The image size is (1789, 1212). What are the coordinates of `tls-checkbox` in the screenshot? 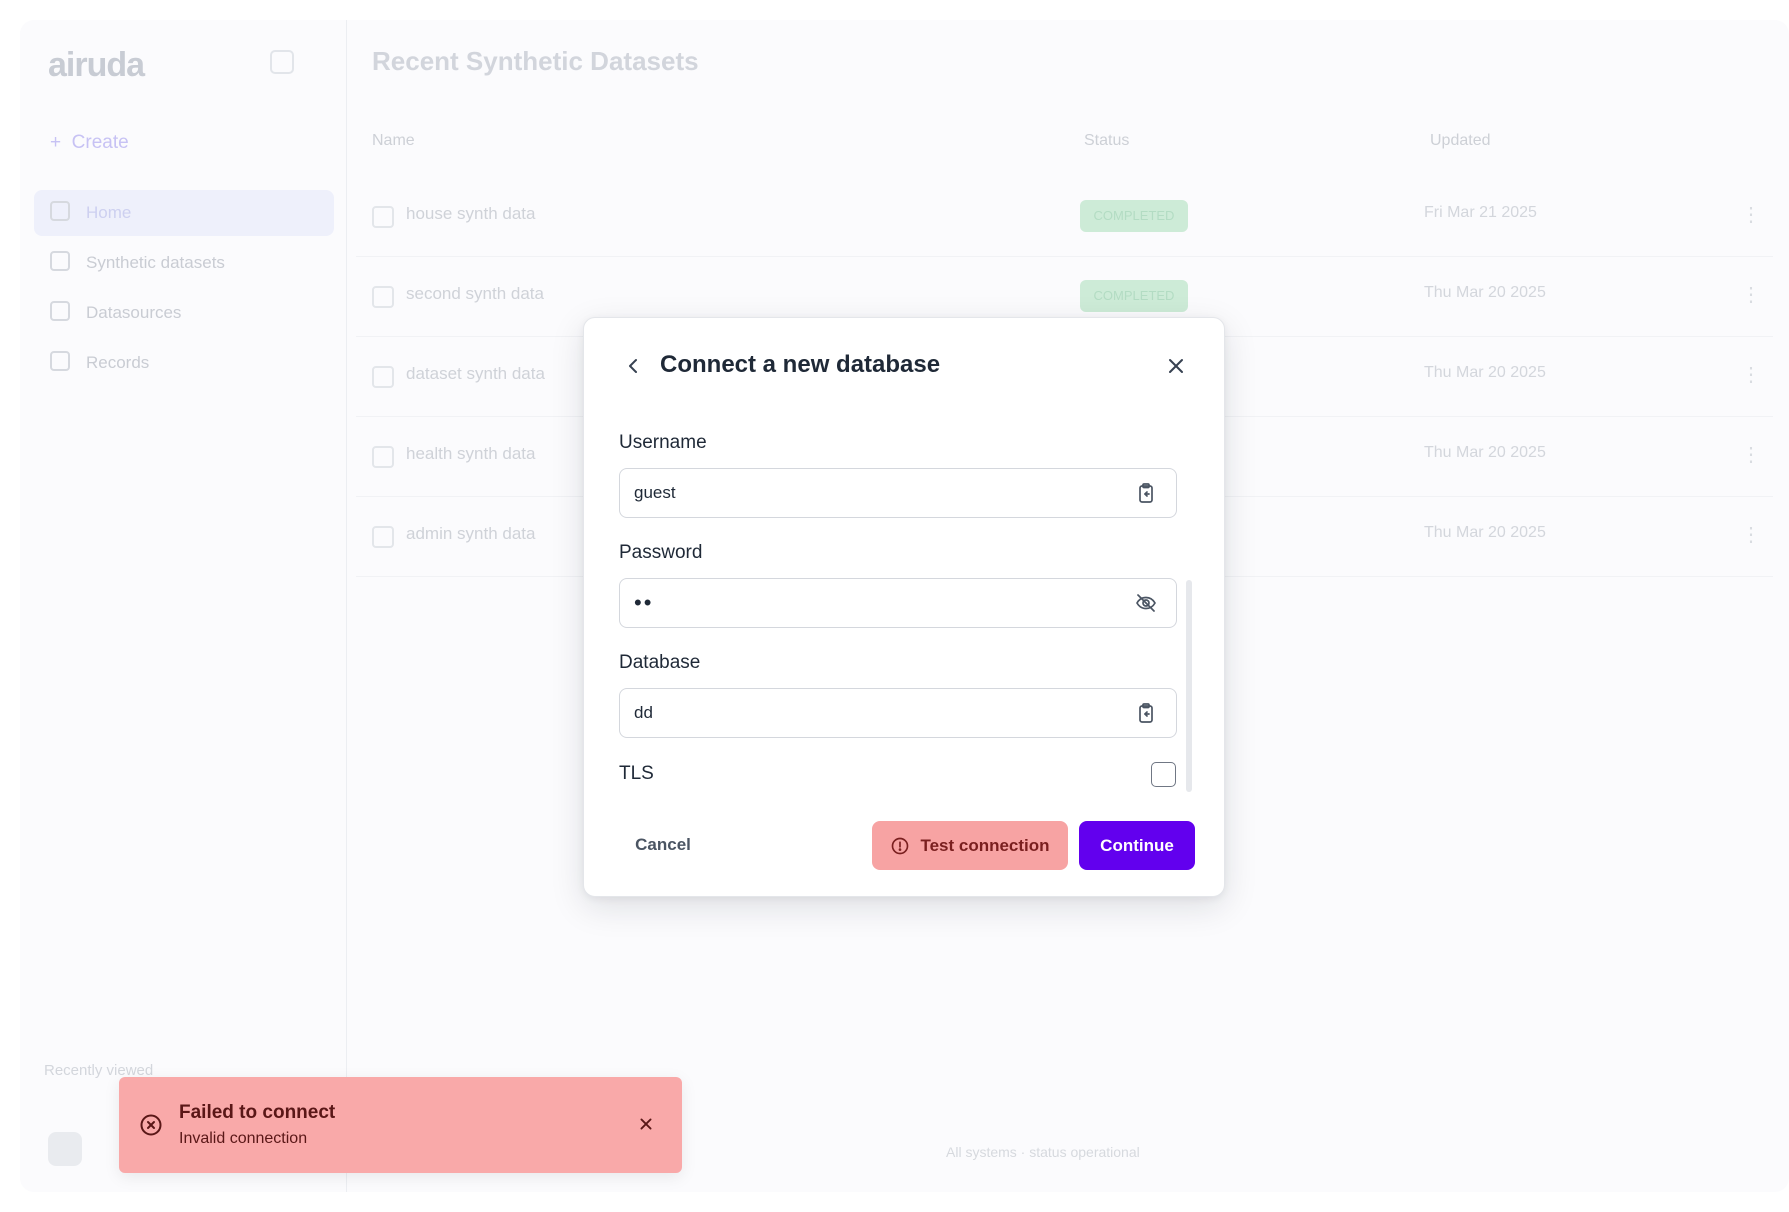 It's located at (1163, 774).